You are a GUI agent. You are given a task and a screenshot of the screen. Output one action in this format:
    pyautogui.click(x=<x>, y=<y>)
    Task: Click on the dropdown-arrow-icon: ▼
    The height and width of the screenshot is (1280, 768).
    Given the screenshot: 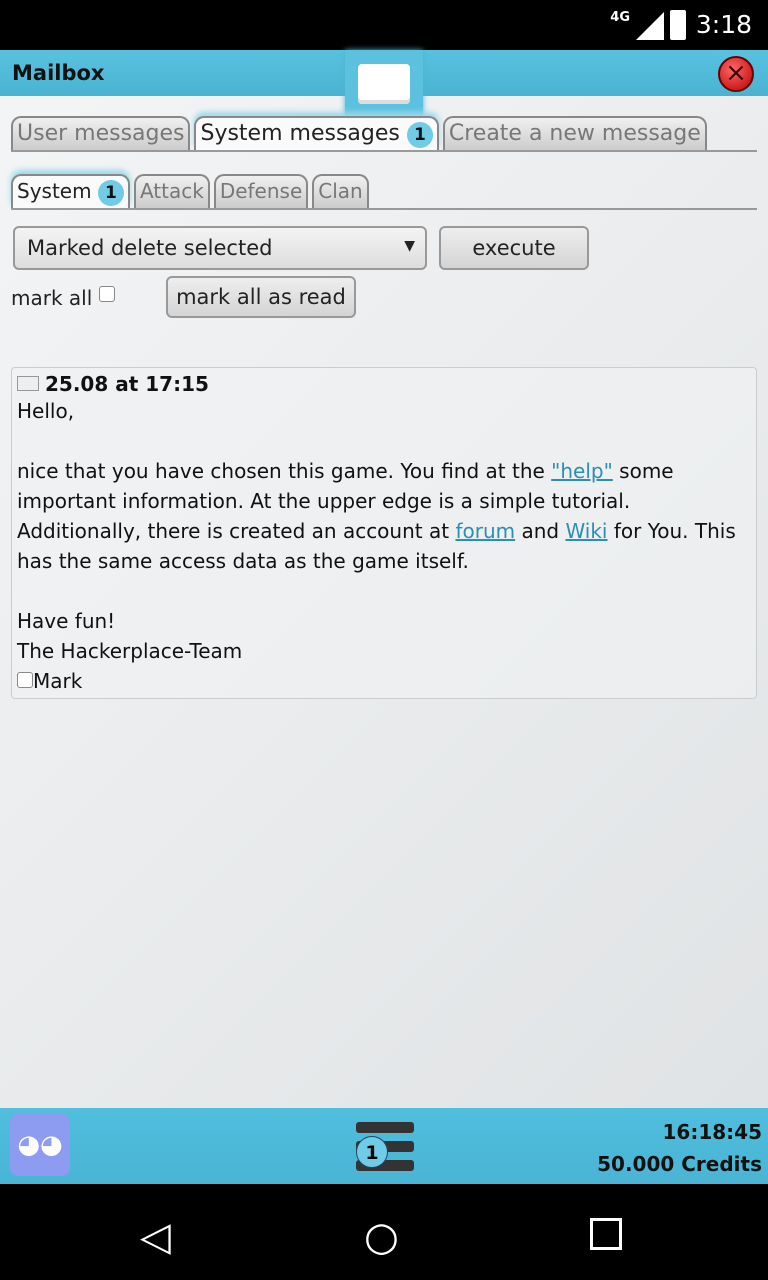 What is the action you would take?
    pyautogui.click(x=409, y=246)
    